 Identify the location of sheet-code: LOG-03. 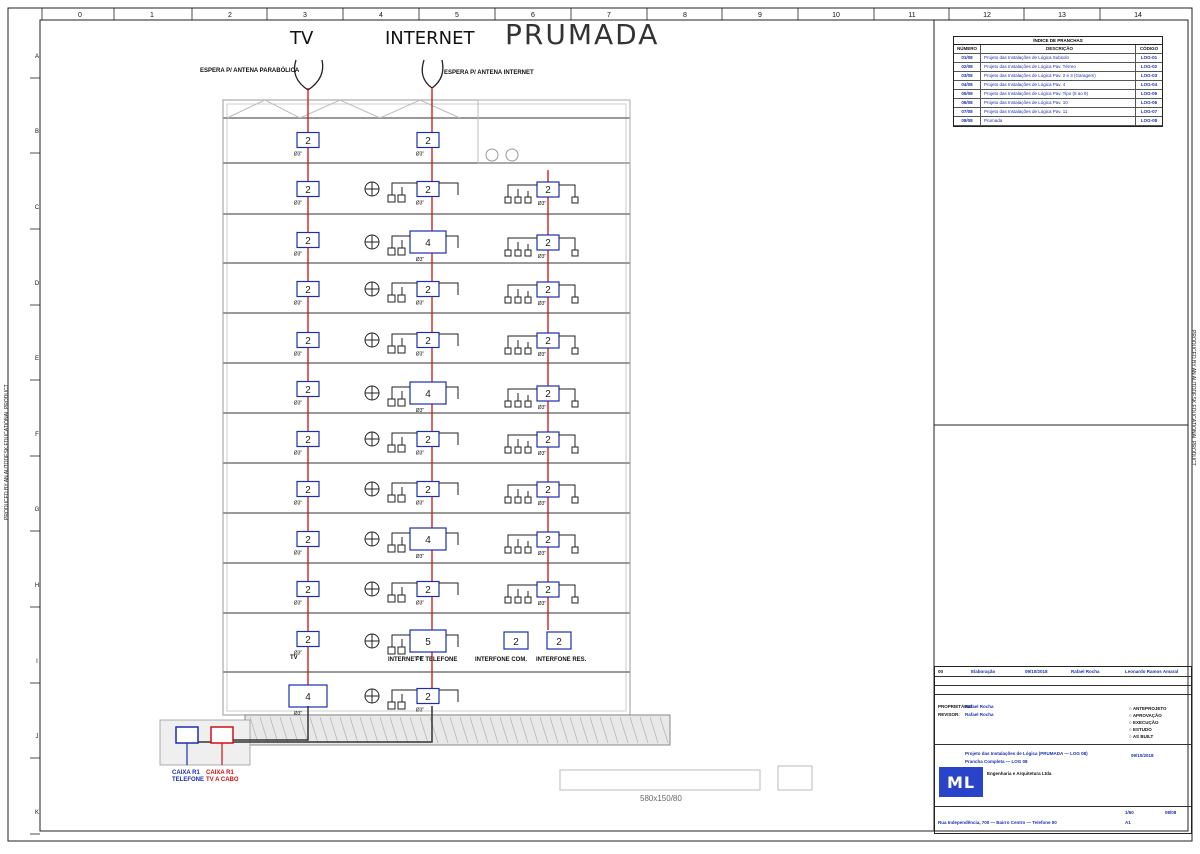
(1149, 75).